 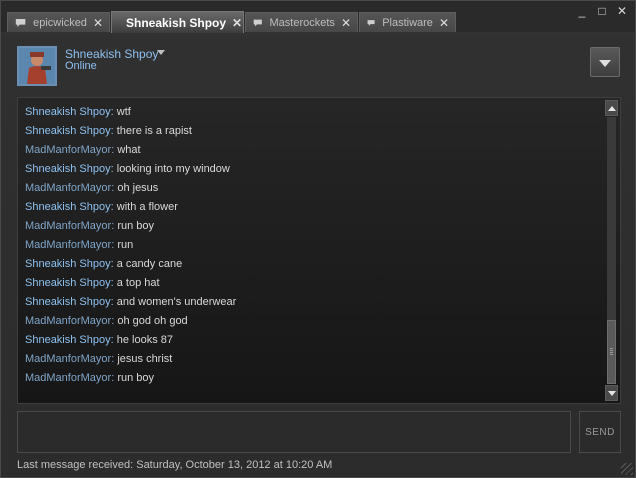 I want to click on arrow-up-icon, so click(x=612, y=108).